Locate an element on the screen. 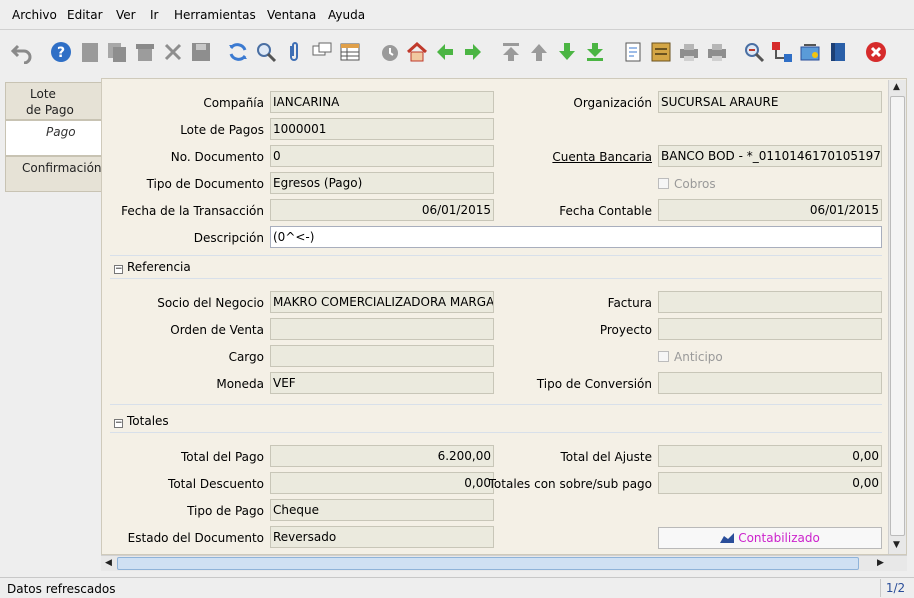 This screenshot has width=914, height=598. orden-venta-field is located at coordinates (382, 329).